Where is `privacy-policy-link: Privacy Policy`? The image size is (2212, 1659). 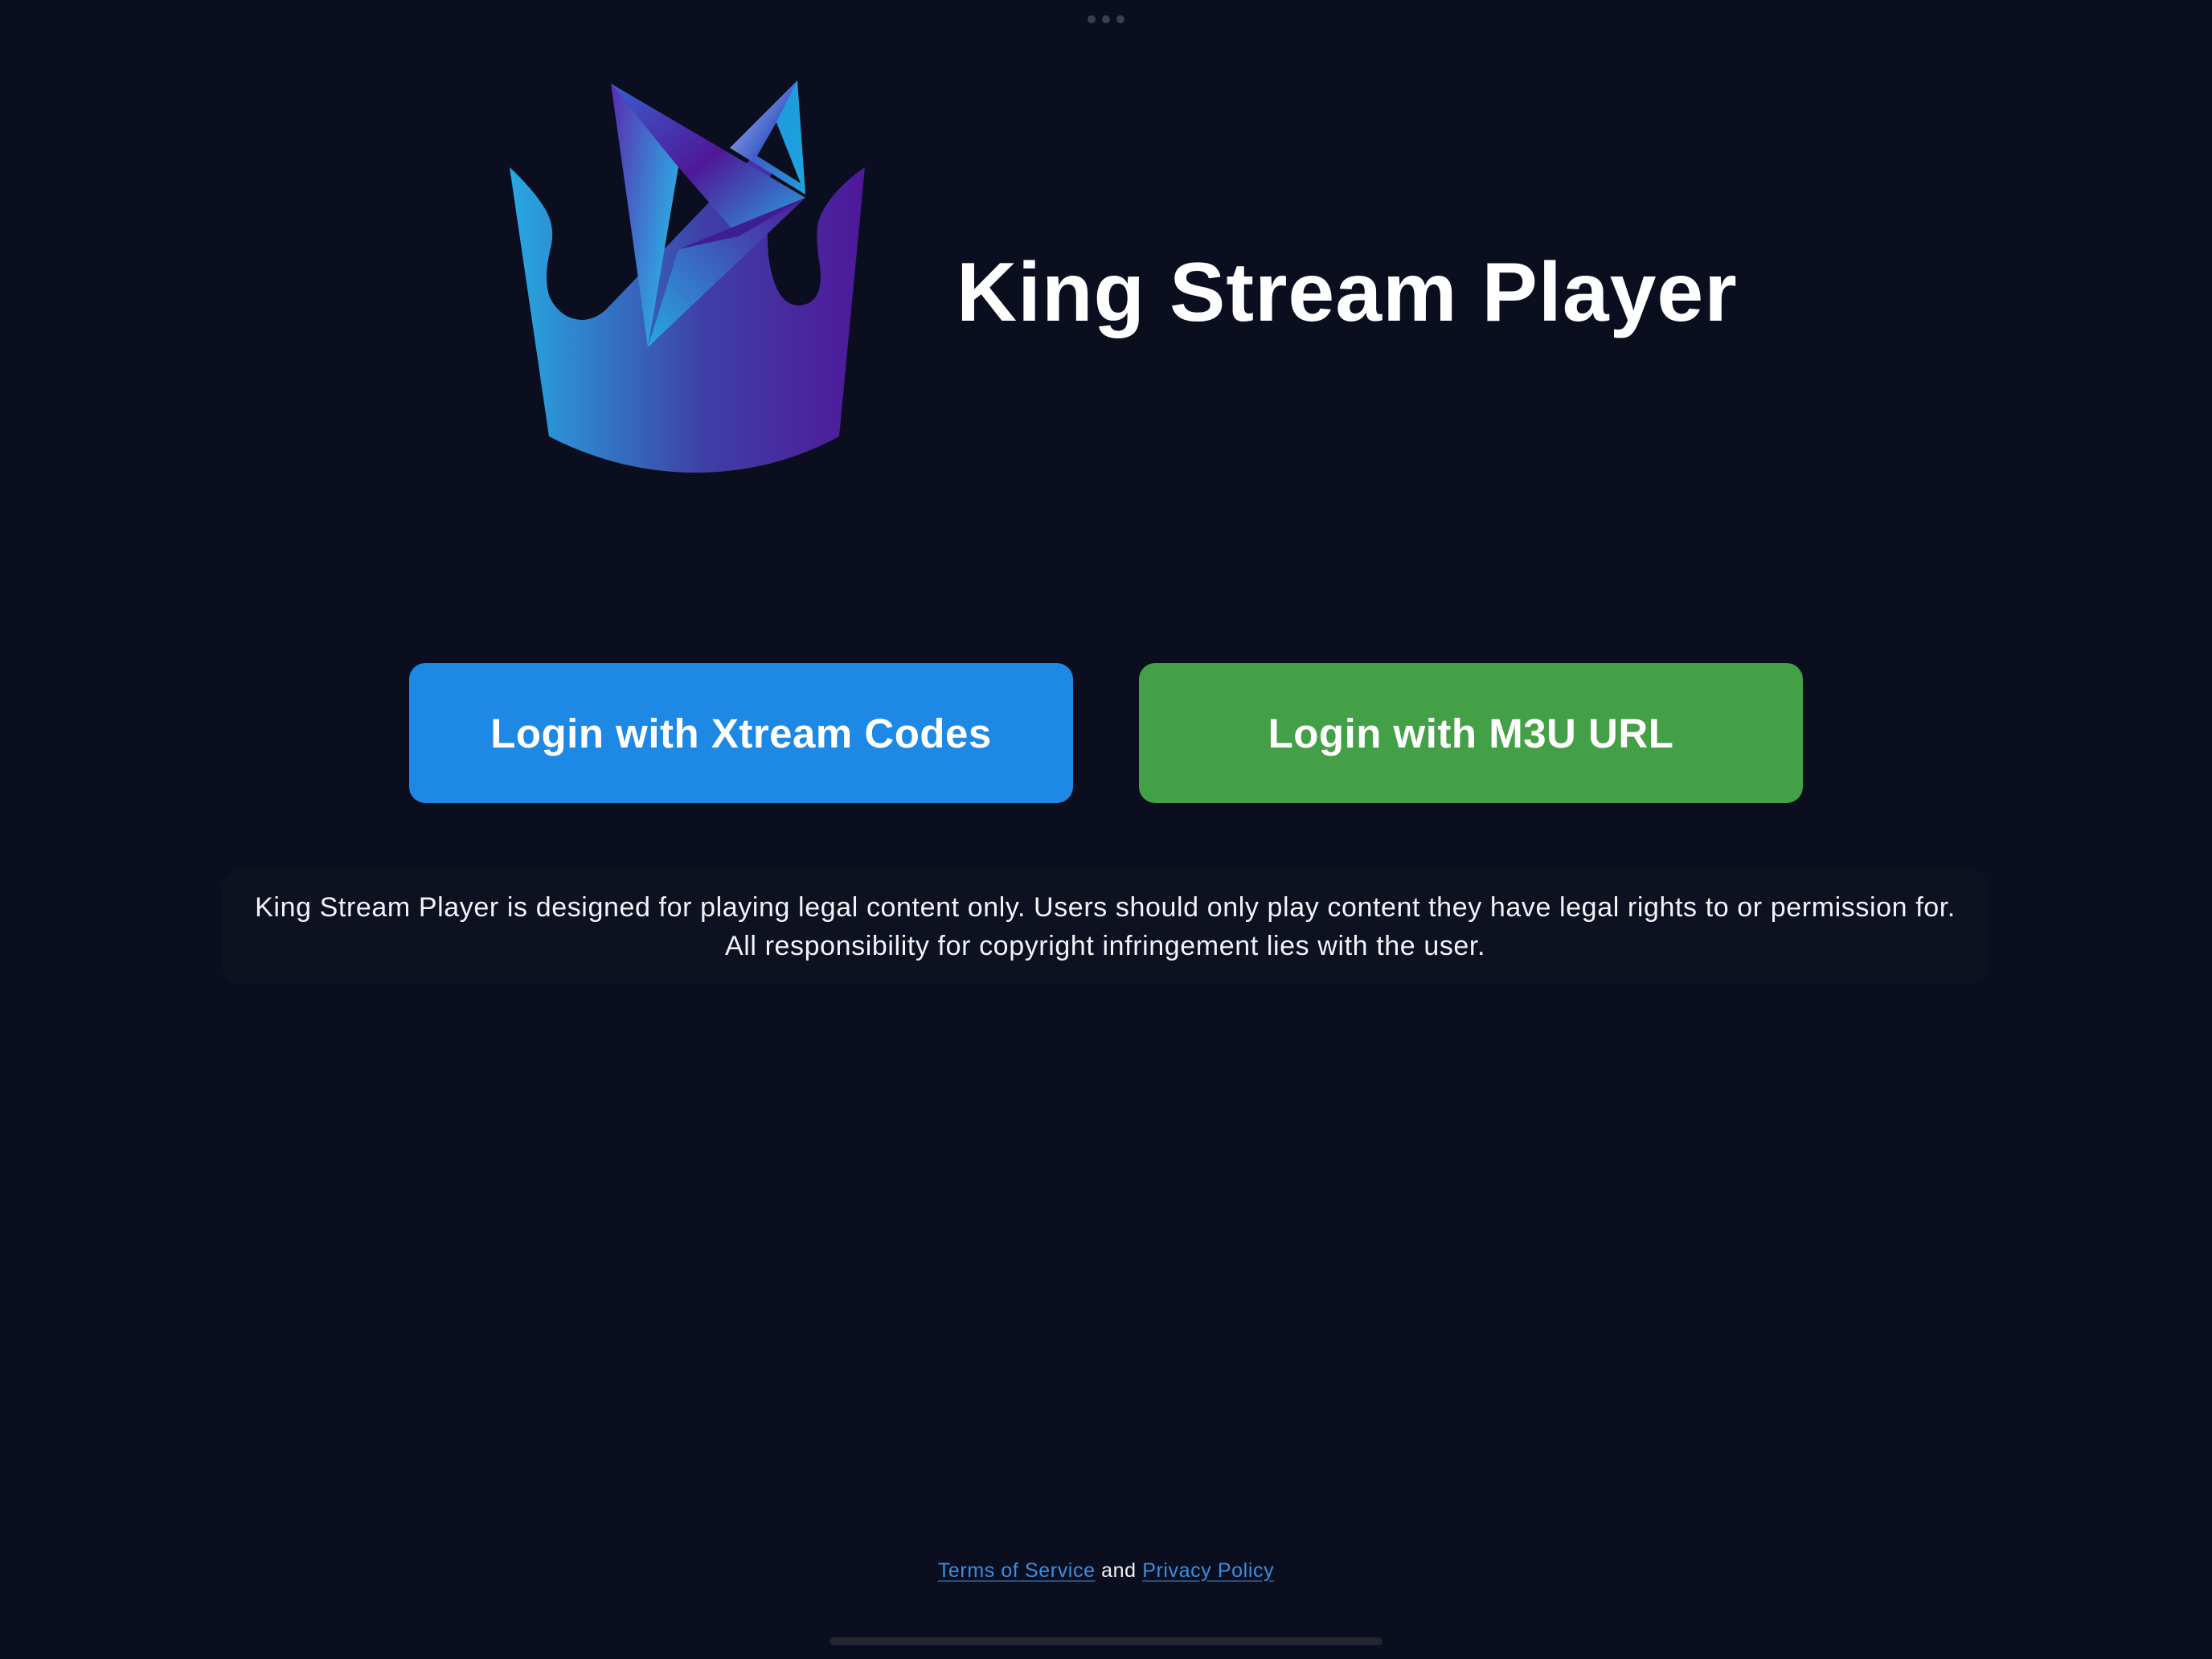
privacy-policy-link: Privacy Policy is located at coordinates (1208, 1570).